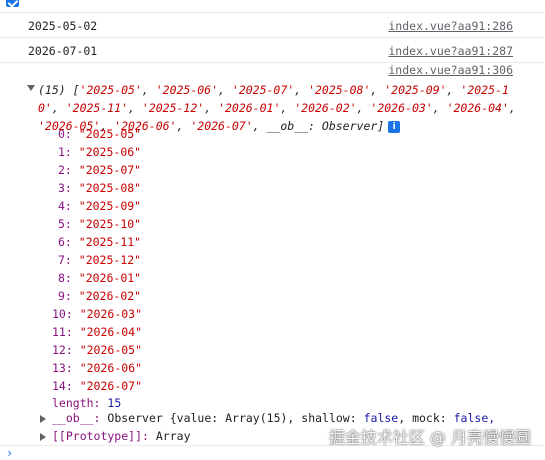 The image size is (545, 460). What do you see at coordinates (63, 26) in the screenshot?
I see `log-message: 2025-05-02` at bounding box center [63, 26].